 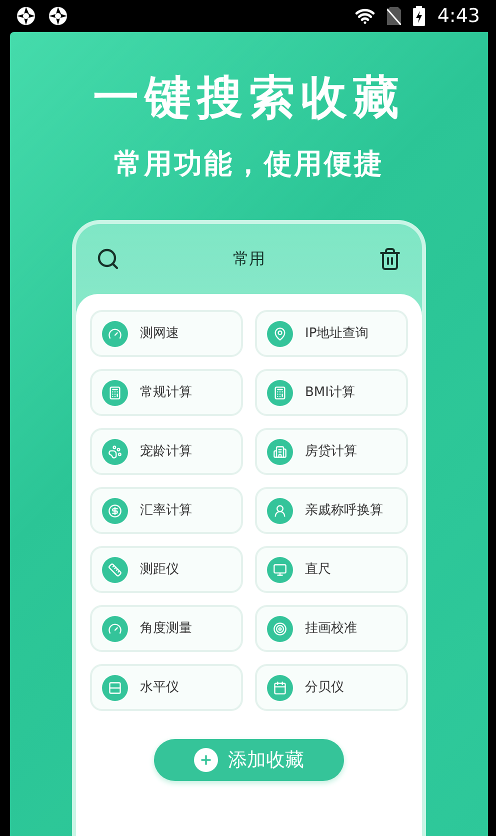 What do you see at coordinates (115, 687) in the screenshot?
I see `rows-icon` at bounding box center [115, 687].